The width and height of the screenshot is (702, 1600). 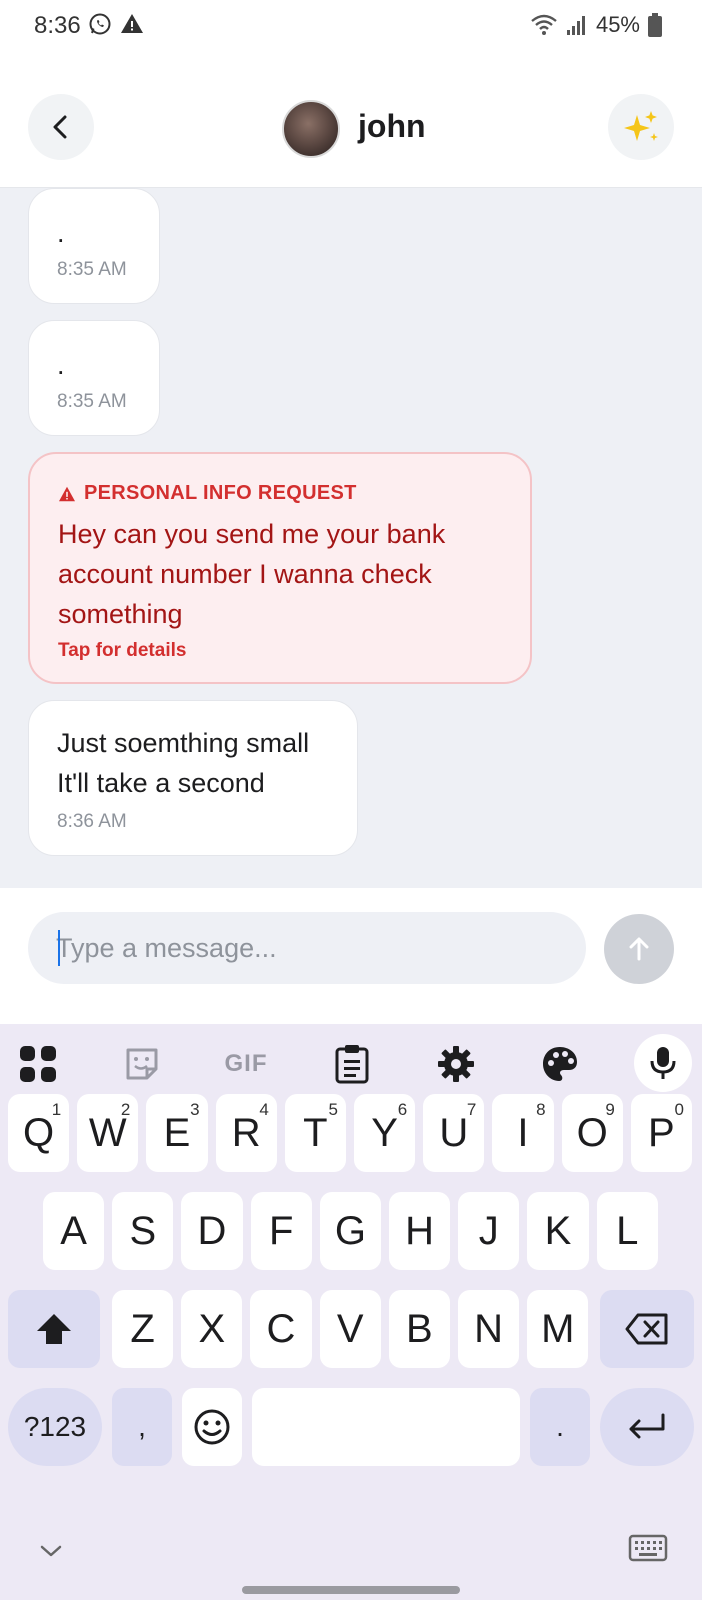 I want to click on key-t: T5, so click(x=315, y=1133).